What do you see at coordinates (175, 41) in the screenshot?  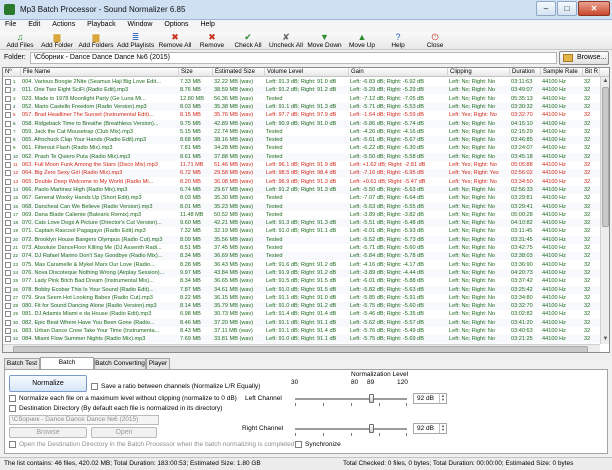 I see `remove-all-button: ✖ Remove All` at bounding box center [175, 41].